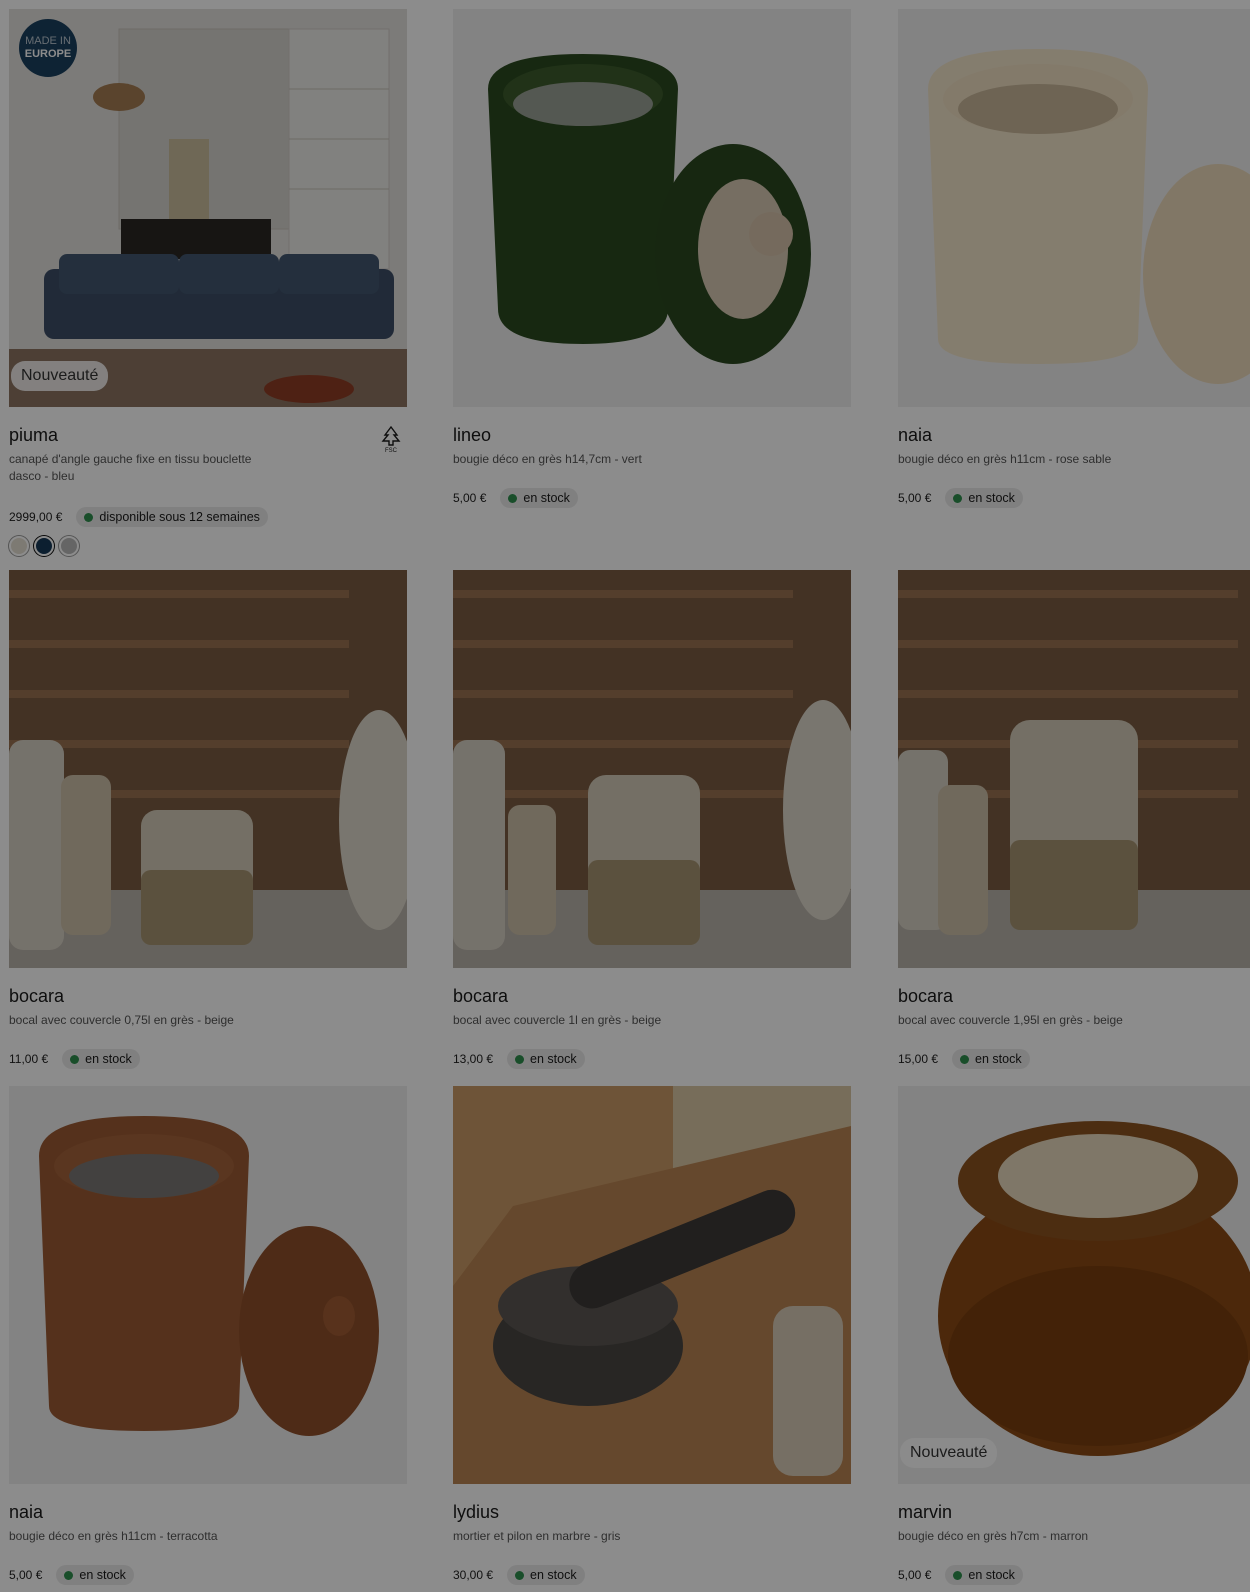  I want to click on stock-badge: disponible sous 12 semaines, so click(172, 517).